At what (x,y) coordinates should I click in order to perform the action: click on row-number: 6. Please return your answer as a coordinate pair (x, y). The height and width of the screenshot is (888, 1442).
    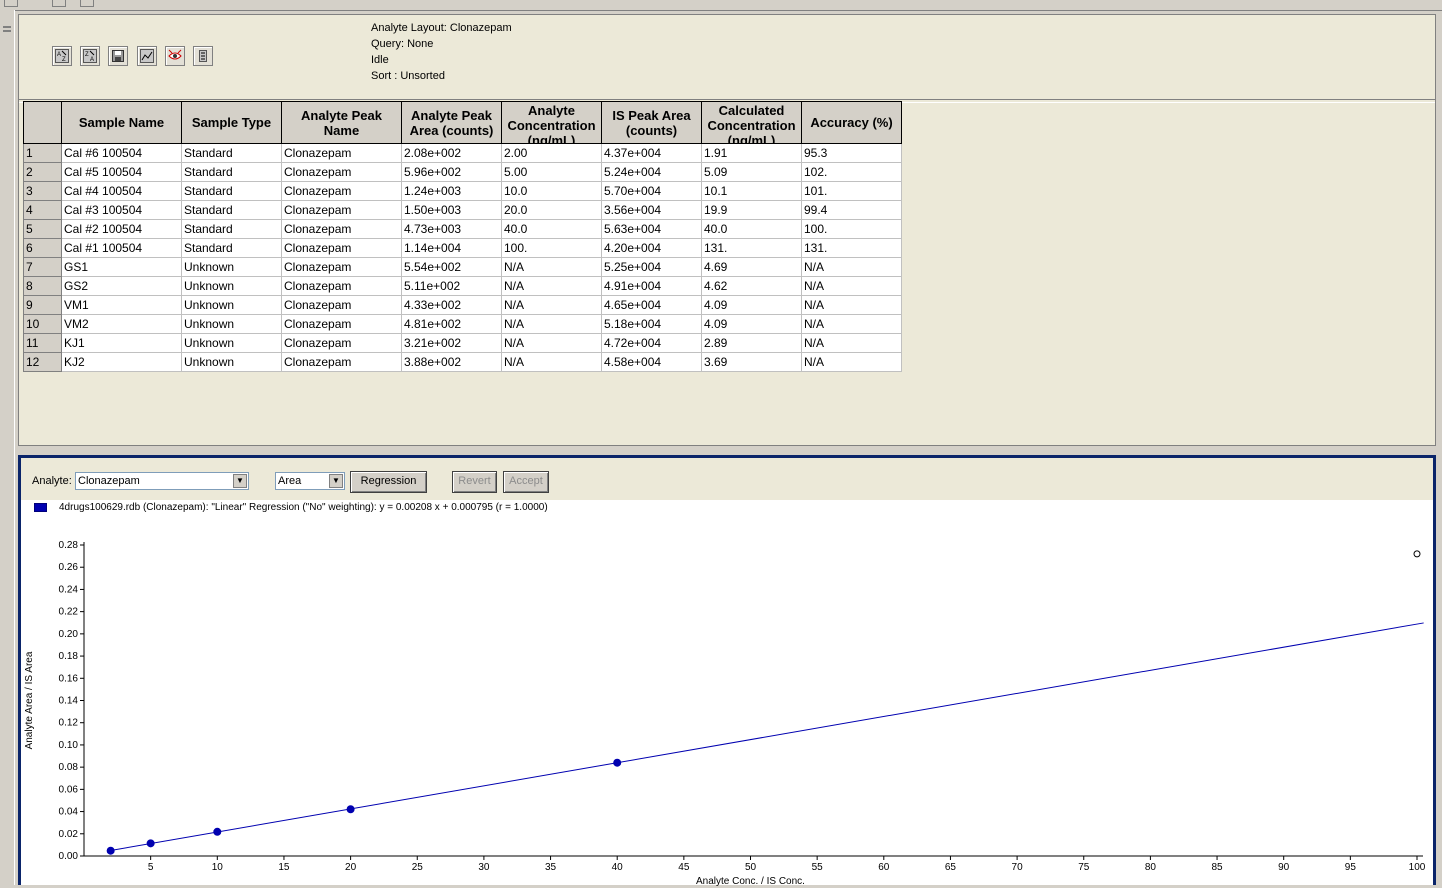
    Looking at the image, I should click on (42, 248).